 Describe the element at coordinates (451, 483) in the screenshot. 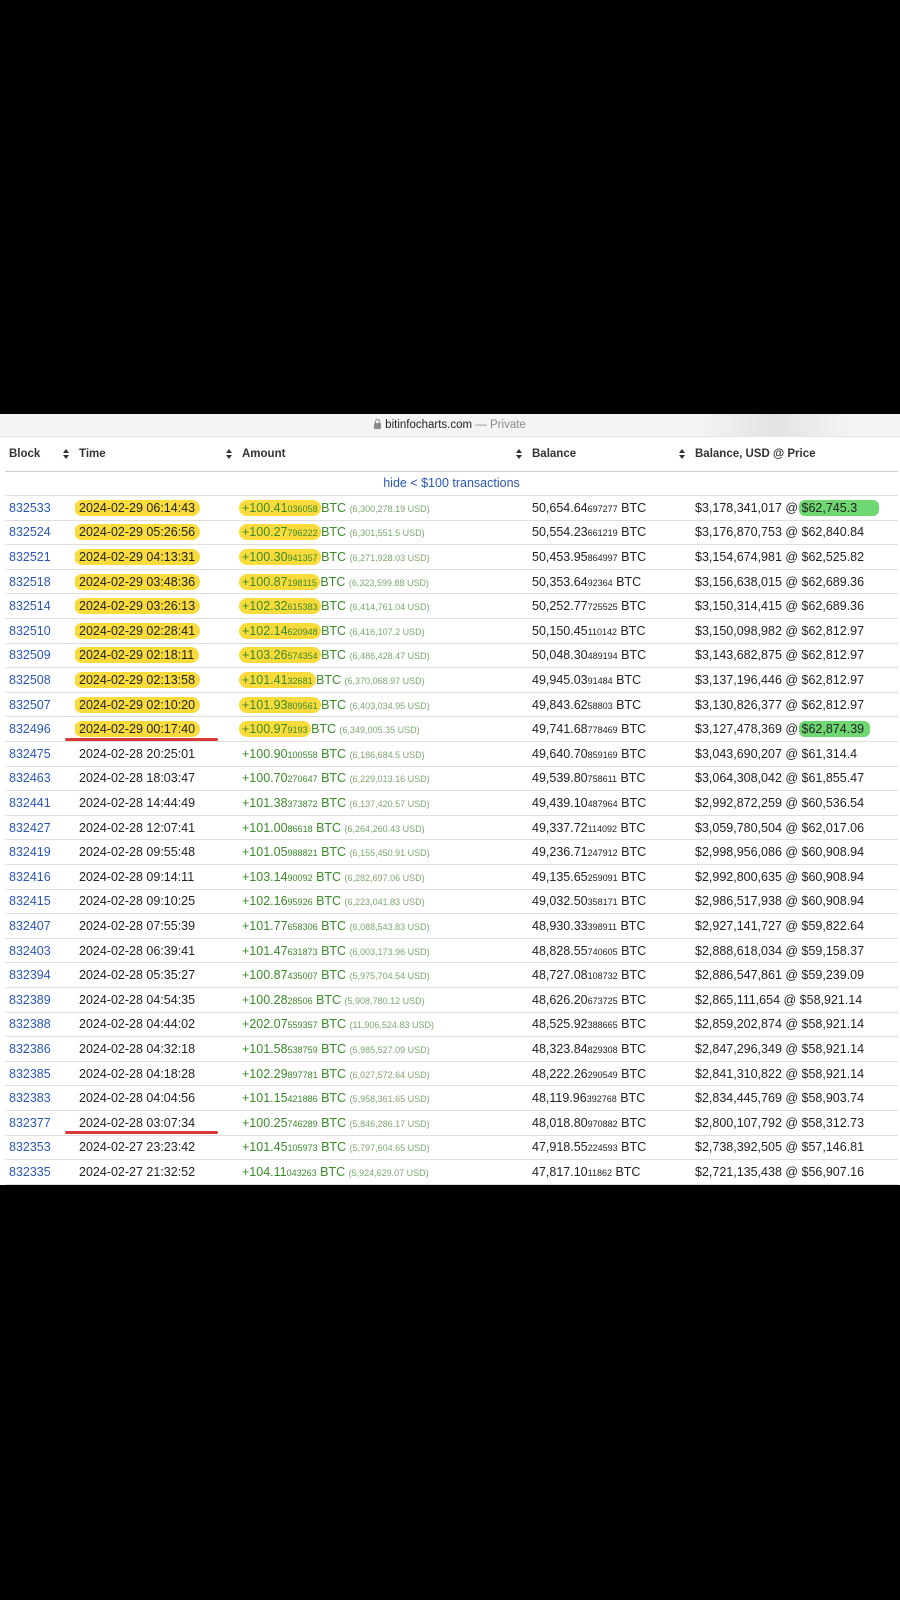

I see `hide-small-transactions-link: hide < $100 transactions` at that location.